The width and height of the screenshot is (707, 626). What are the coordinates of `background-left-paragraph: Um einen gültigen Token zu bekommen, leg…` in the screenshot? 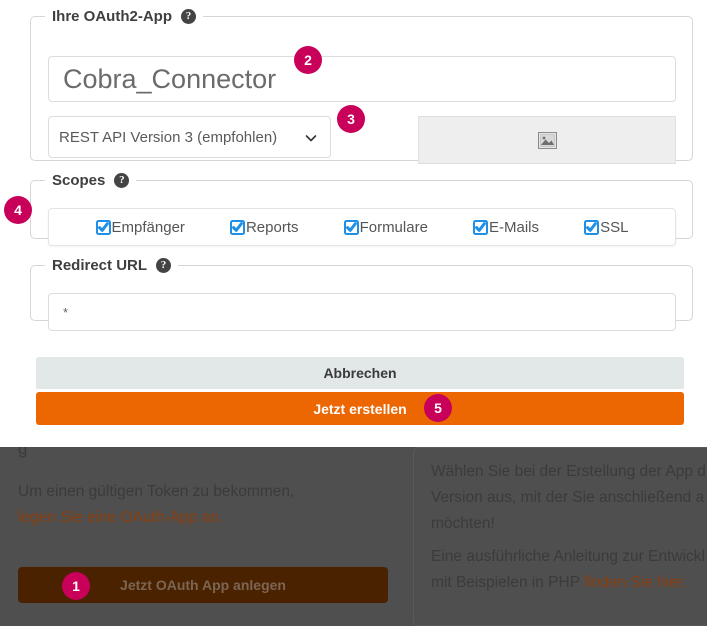 It's located at (208, 505).